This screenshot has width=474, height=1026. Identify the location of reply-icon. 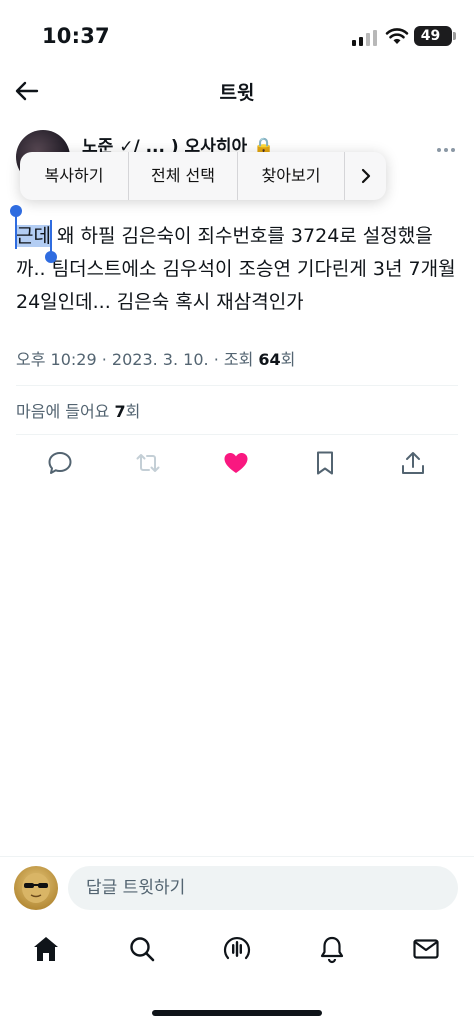
(60, 463).